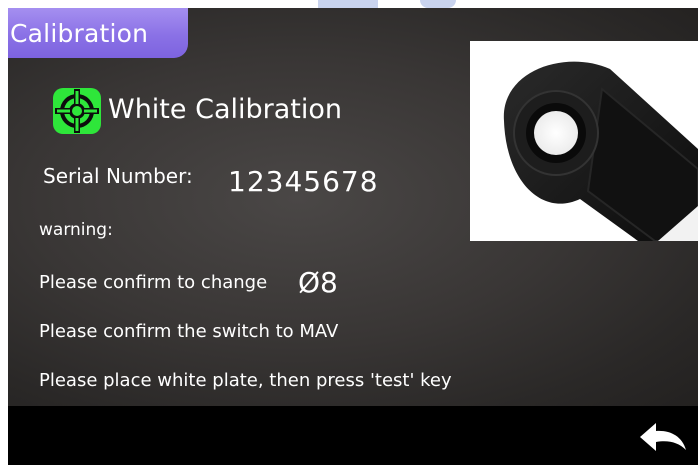 The width and height of the screenshot is (698, 465). I want to click on message-switch-mav: Please confirm the switch to MAV, so click(189, 331).